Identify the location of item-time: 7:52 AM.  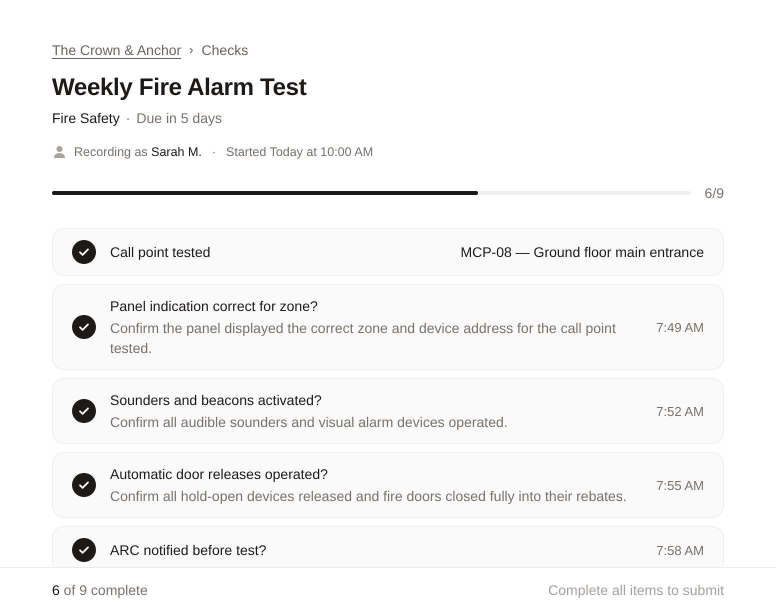
(680, 411).